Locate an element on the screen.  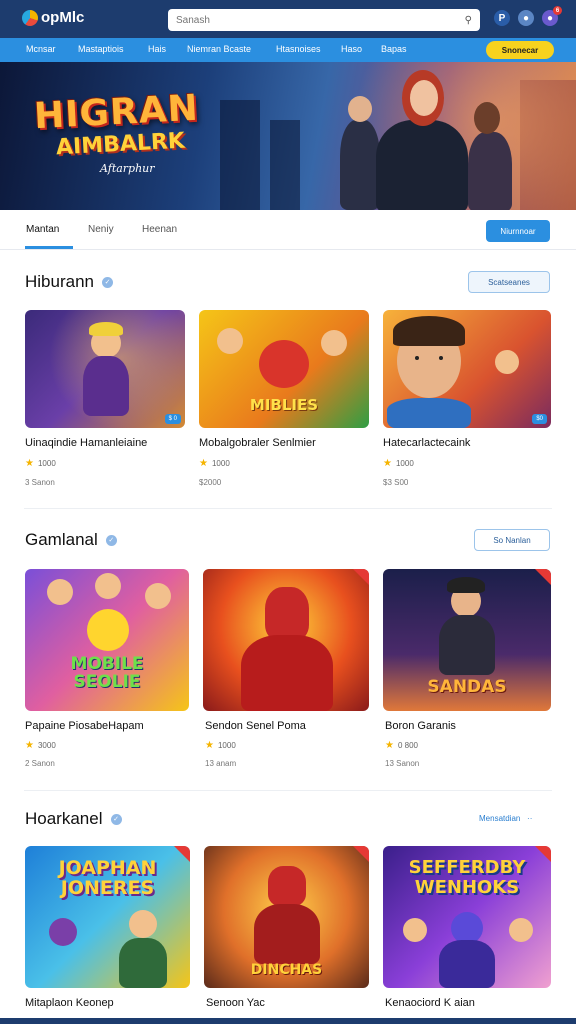
card-meta: $2000 is located at coordinates (210, 482).